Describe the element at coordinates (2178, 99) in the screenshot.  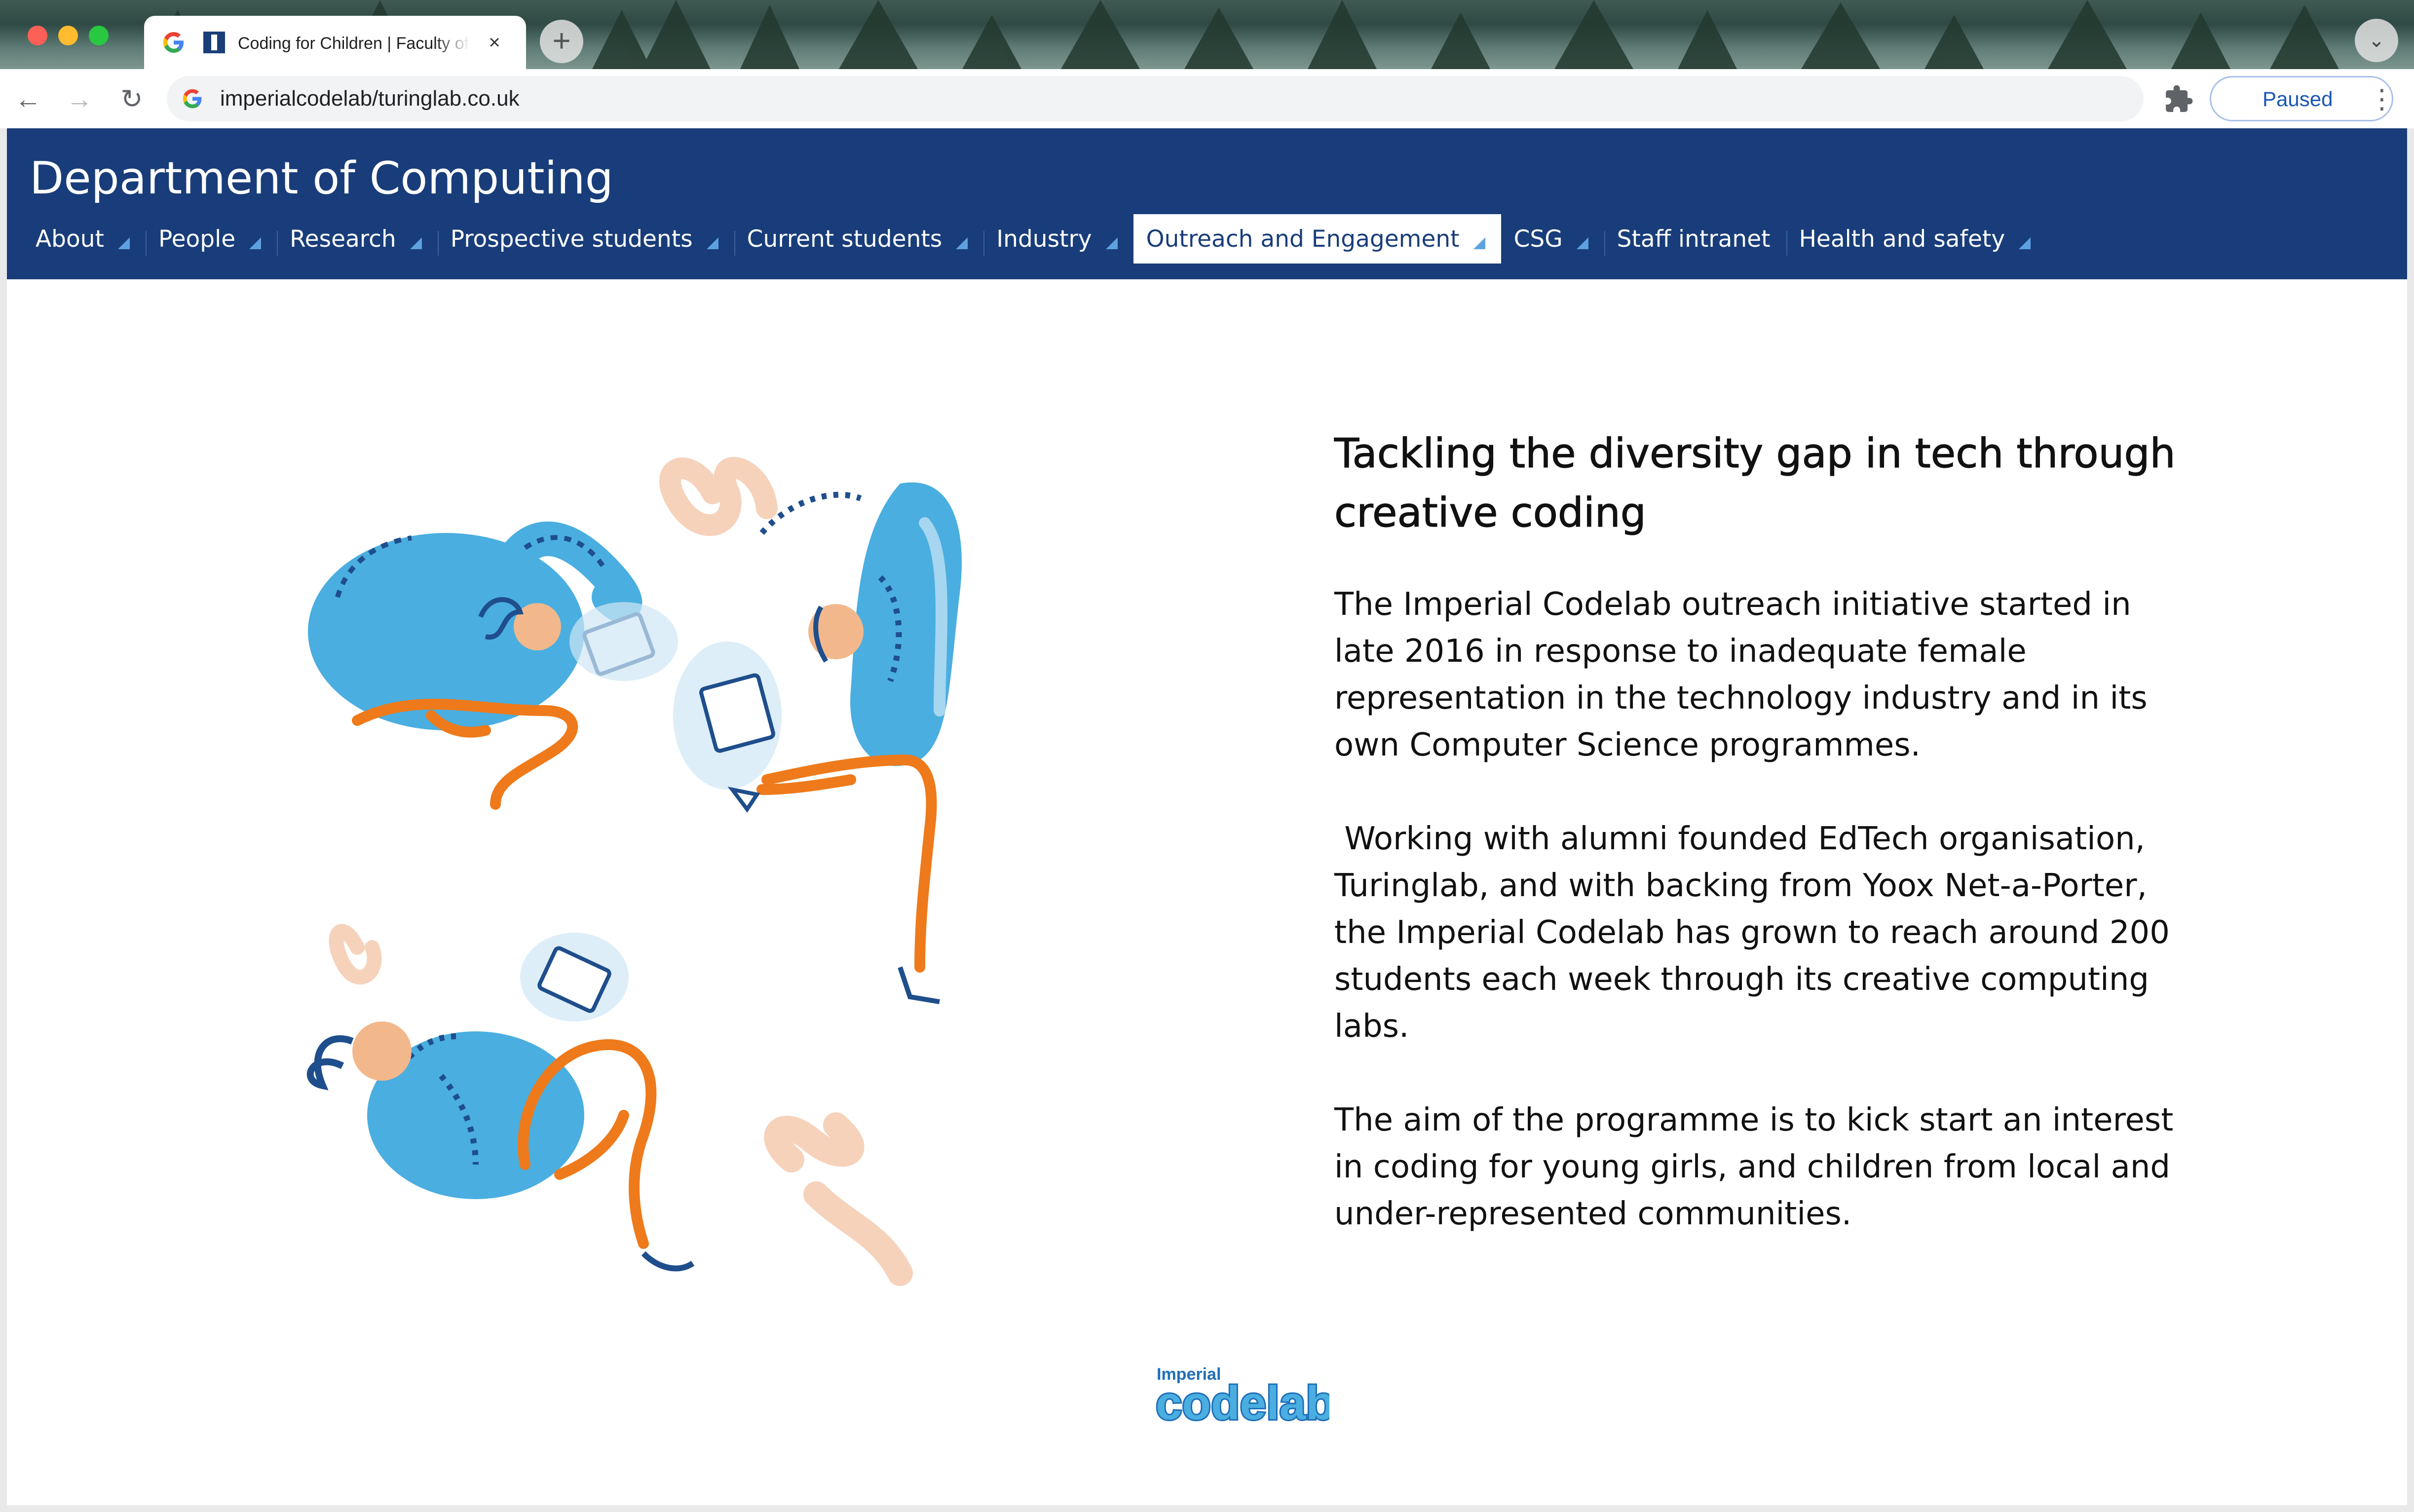
I see `extensions-puzzle-icon` at that location.